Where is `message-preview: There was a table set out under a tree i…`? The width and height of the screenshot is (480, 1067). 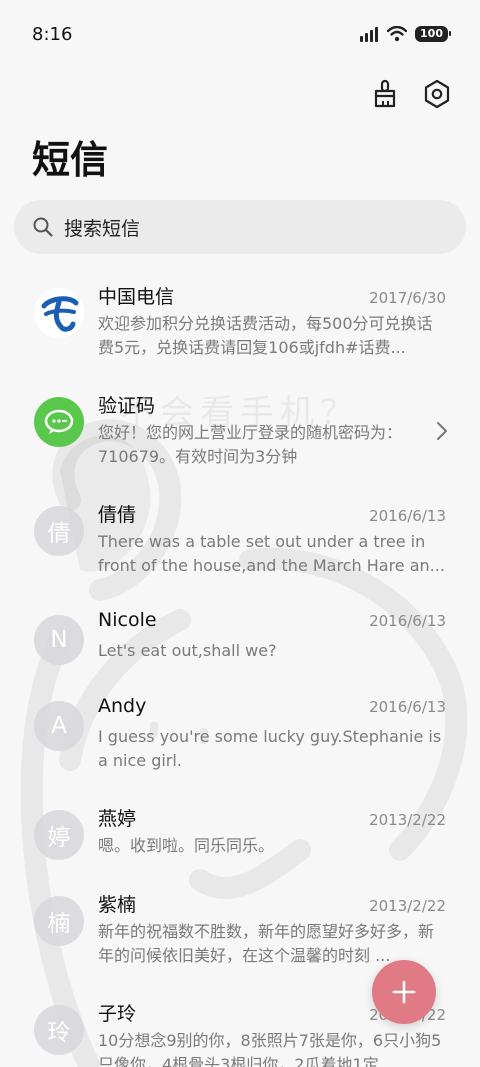
message-preview: There was a table set out under a tree i… is located at coordinates (271, 553).